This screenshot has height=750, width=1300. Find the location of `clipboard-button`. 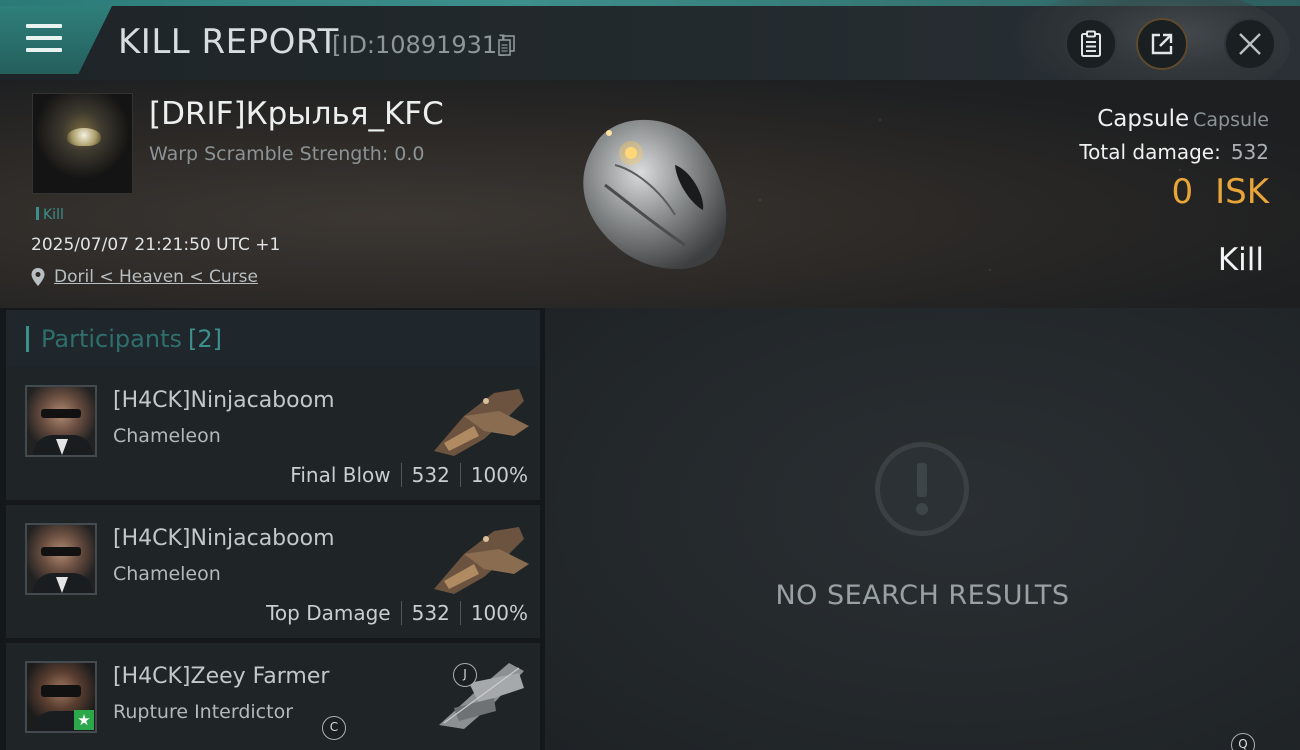

clipboard-button is located at coordinates (1091, 44).